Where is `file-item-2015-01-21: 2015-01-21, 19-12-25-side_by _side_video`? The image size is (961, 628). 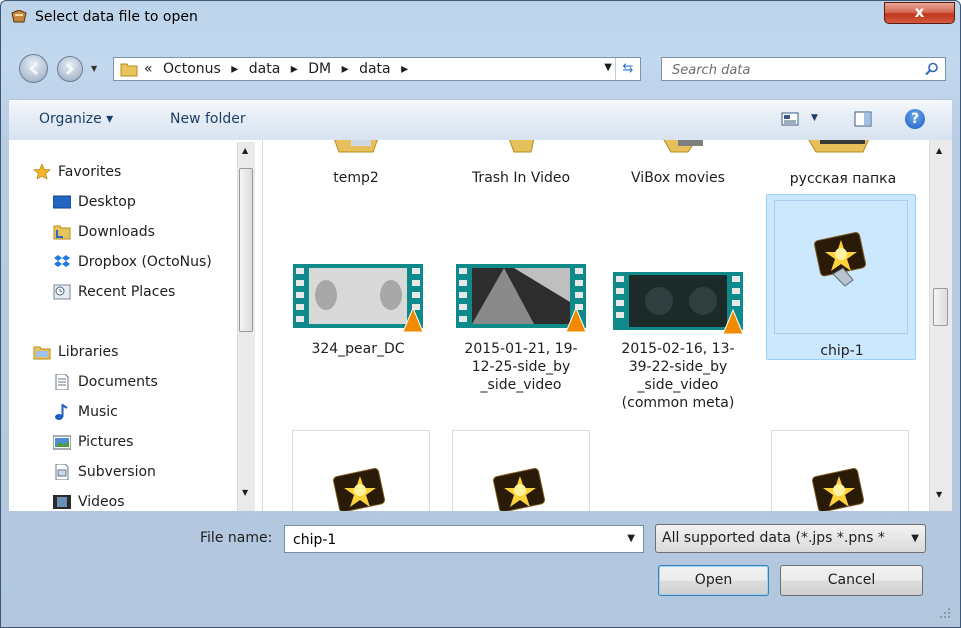
file-item-2015-01-21: 2015-01-21, 19-12-25-side_by _side_video is located at coordinates (521, 332).